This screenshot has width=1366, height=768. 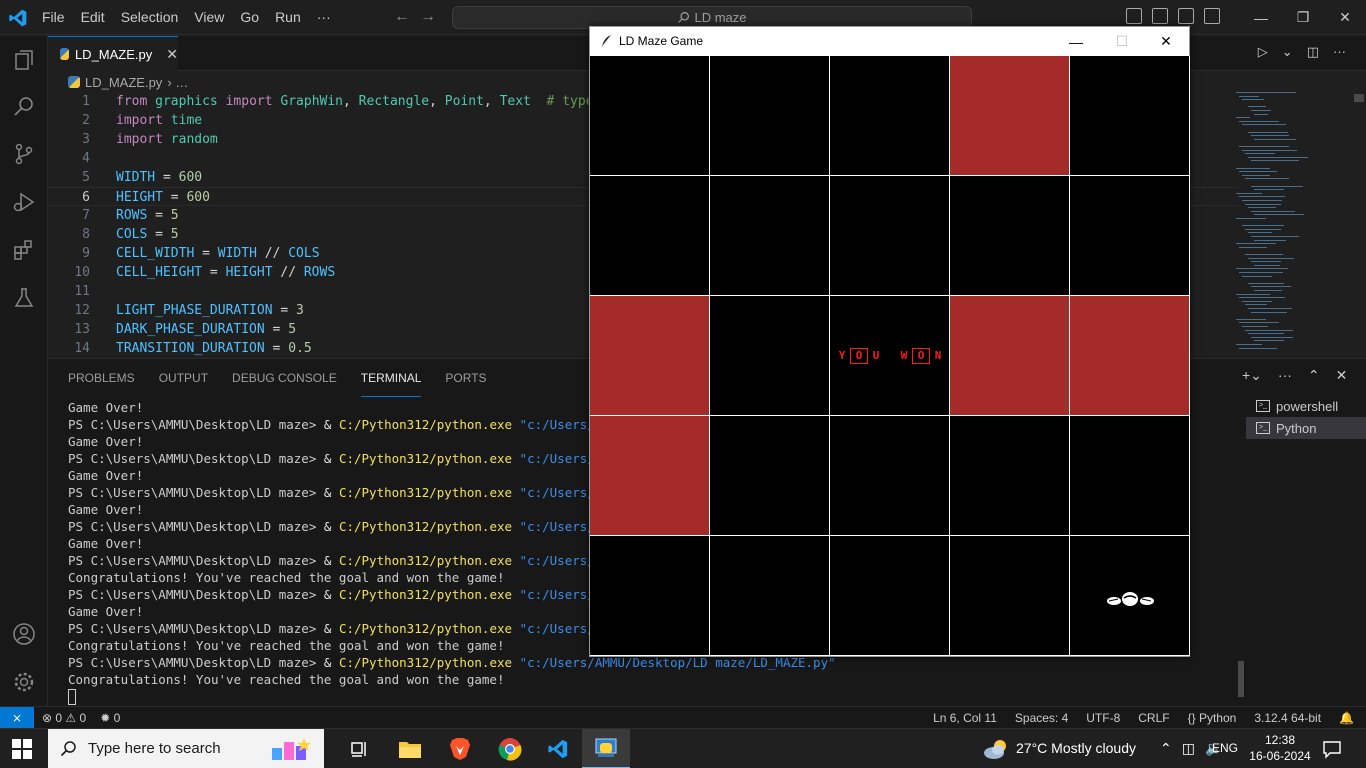 What do you see at coordinates (288, 17) in the screenshot?
I see `menu-run: Run` at bounding box center [288, 17].